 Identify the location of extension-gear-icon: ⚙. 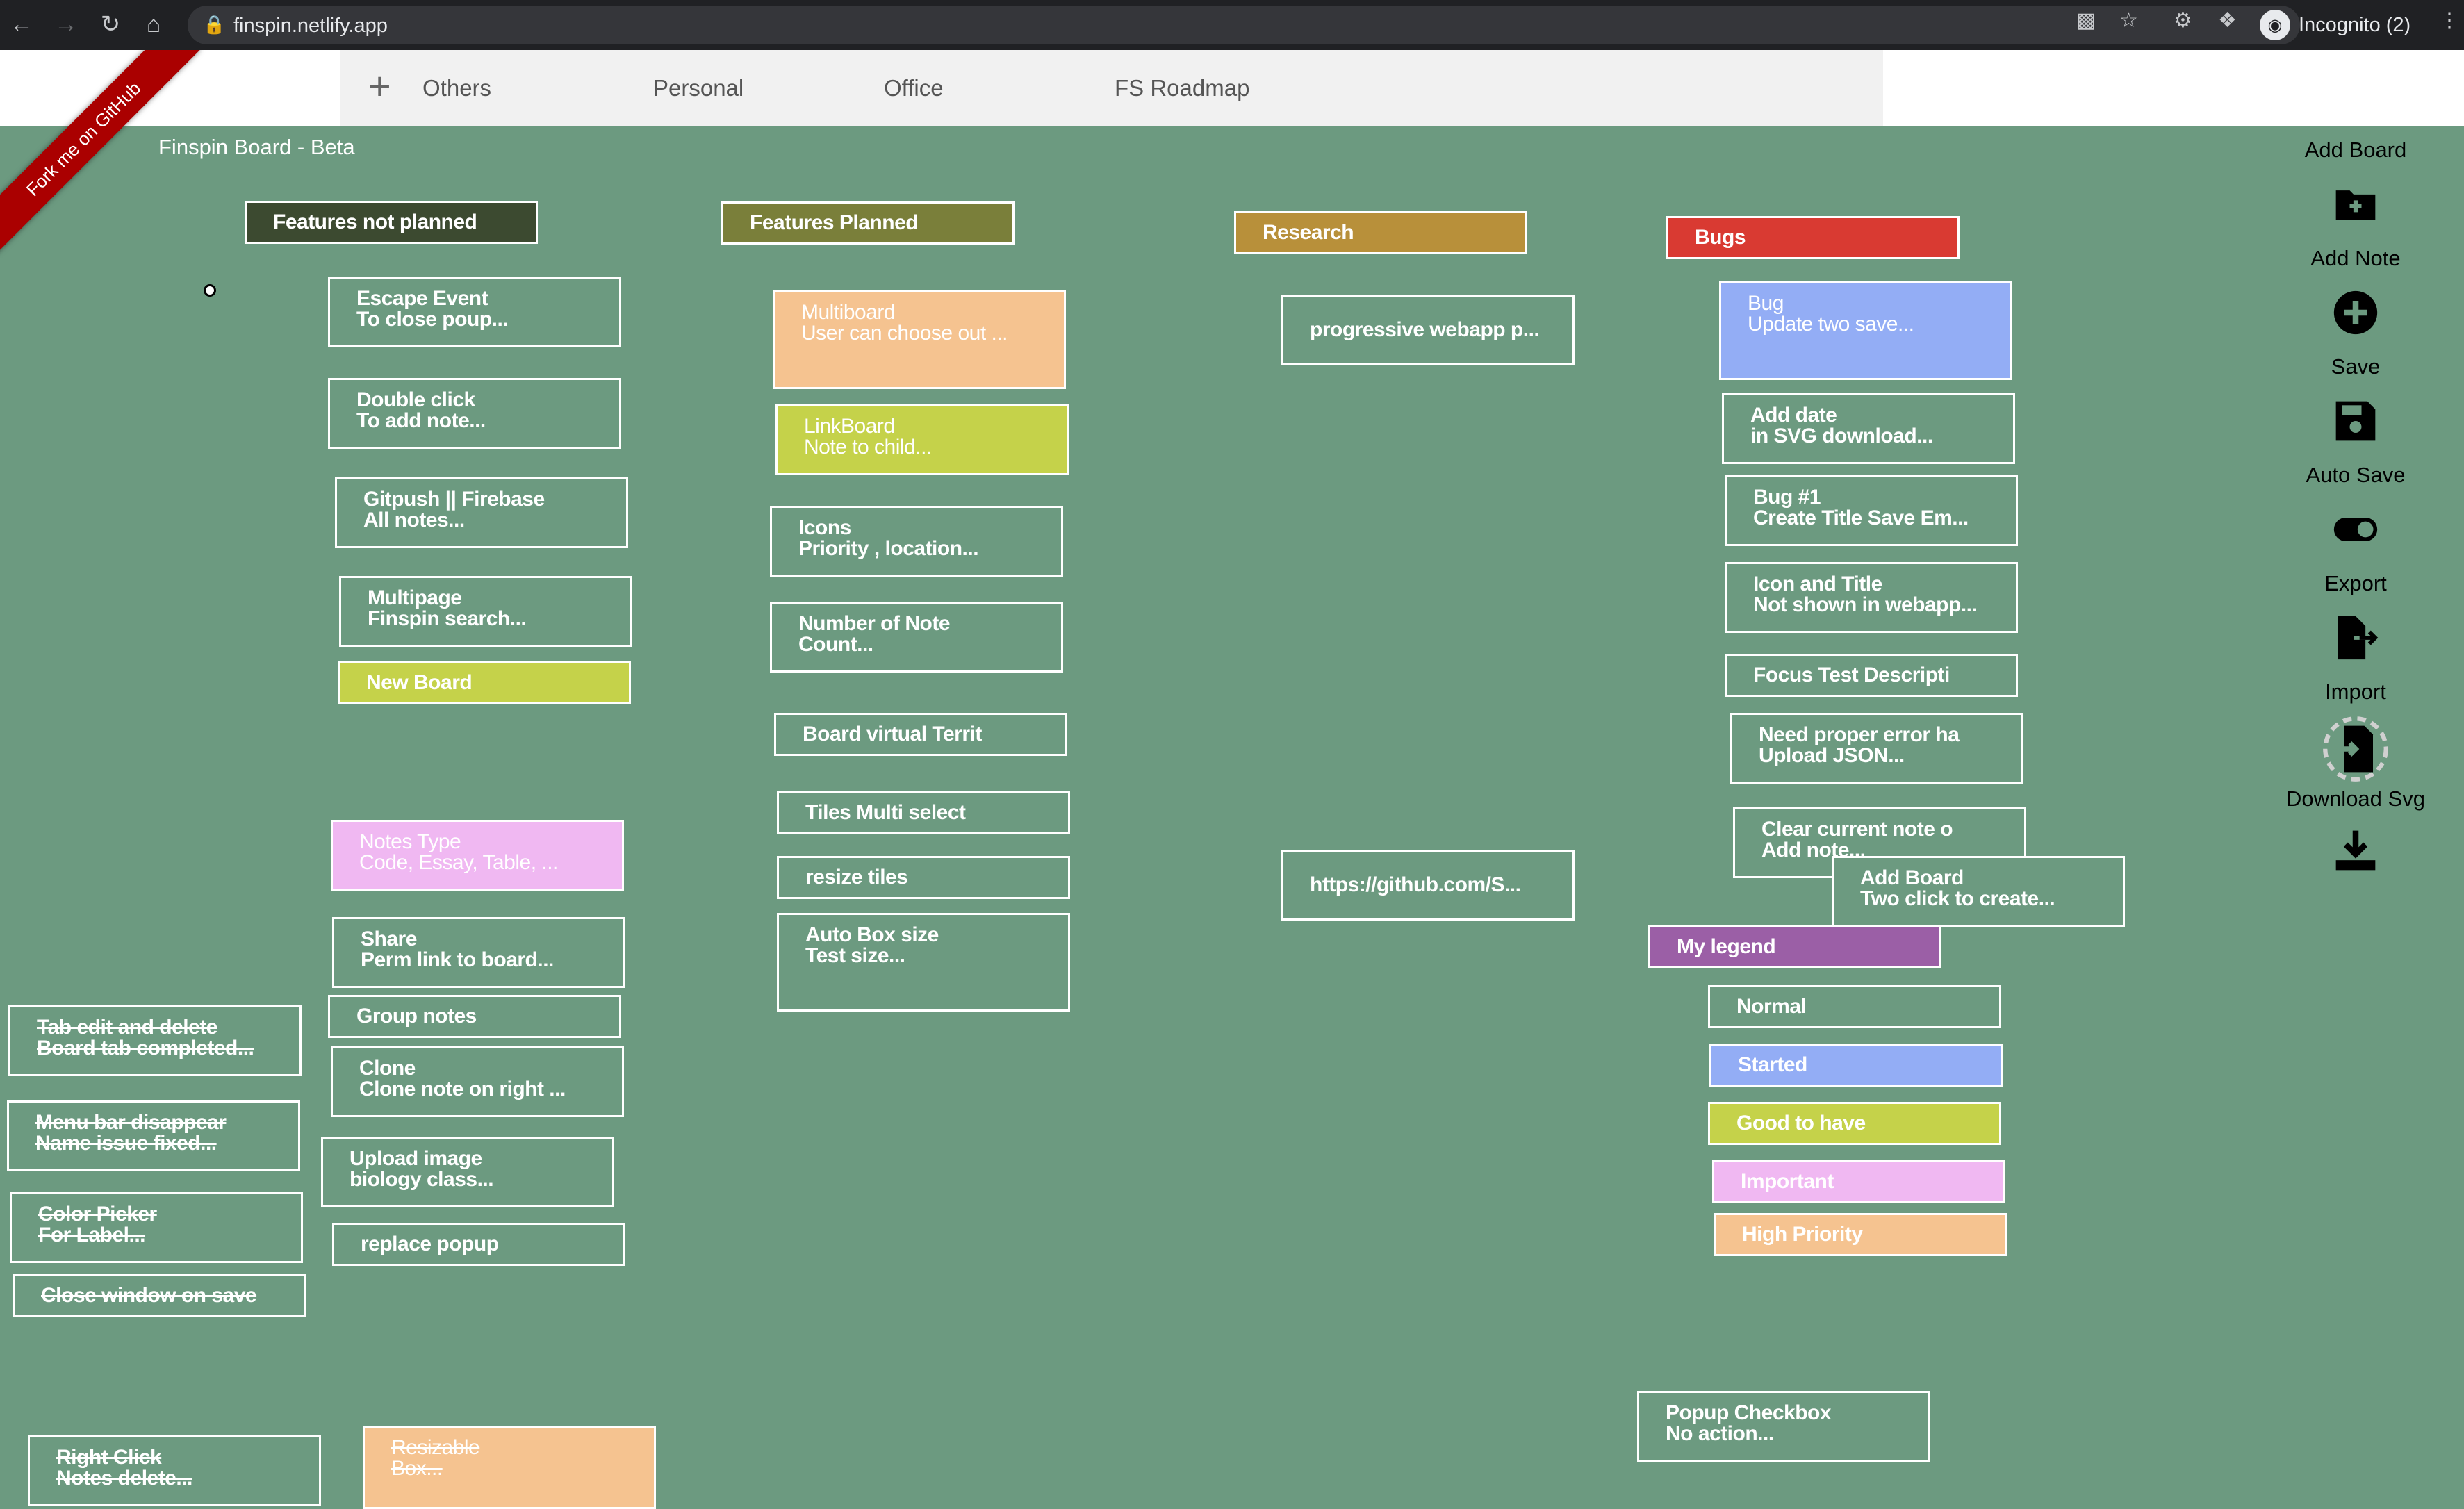
(2183, 20).